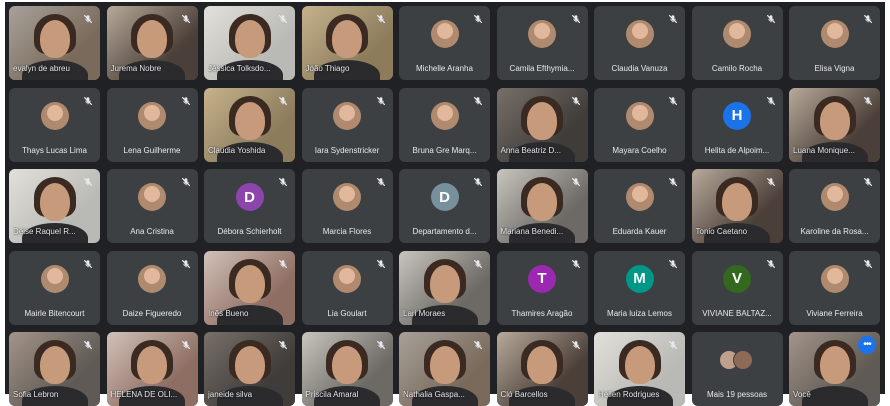  What do you see at coordinates (867, 345) in the screenshot?
I see `more-options-icon: •••` at bounding box center [867, 345].